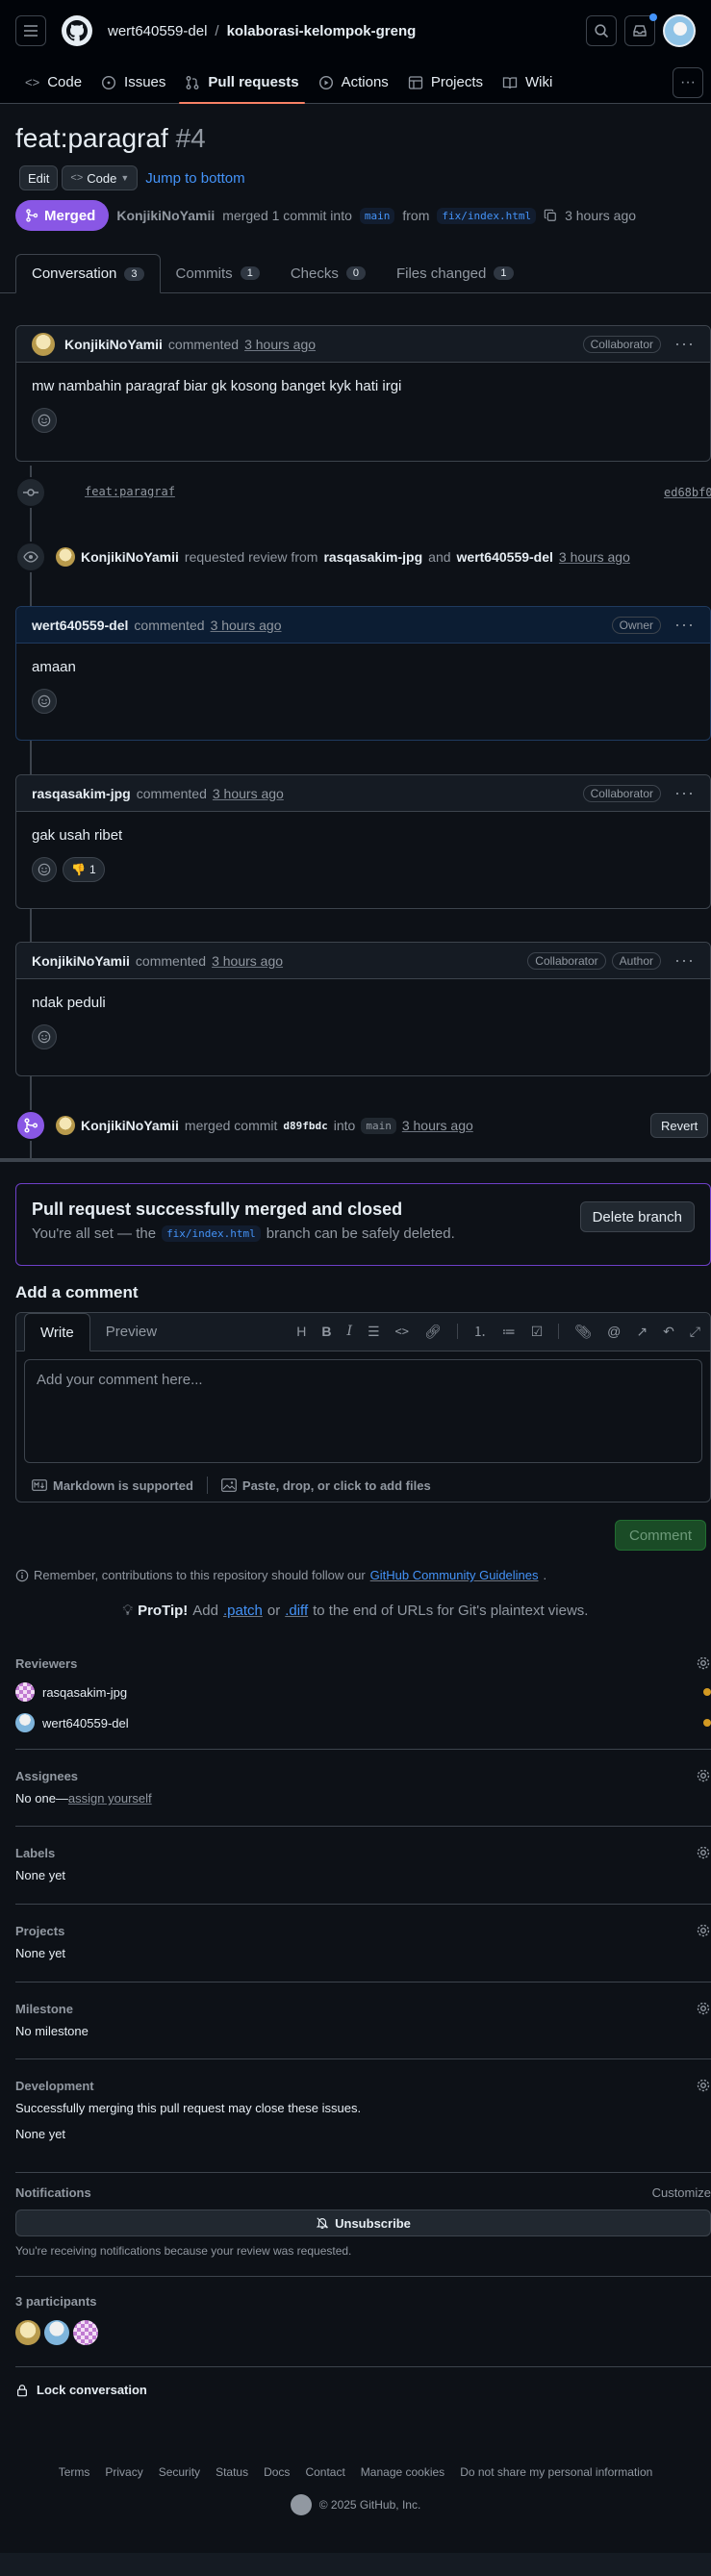 Image resolution: width=711 pixels, height=2576 pixels. What do you see at coordinates (688, 82) in the screenshot?
I see `nav-more-button: ···` at bounding box center [688, 82].